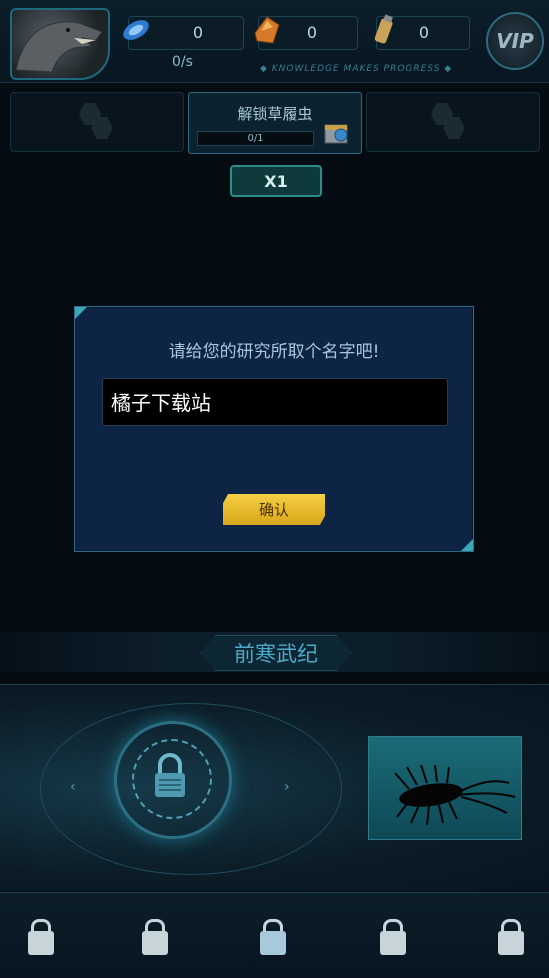 The width and height of the screenshot is (549, 978). I want to click on confirm-button: 确认, so click(274, 509).